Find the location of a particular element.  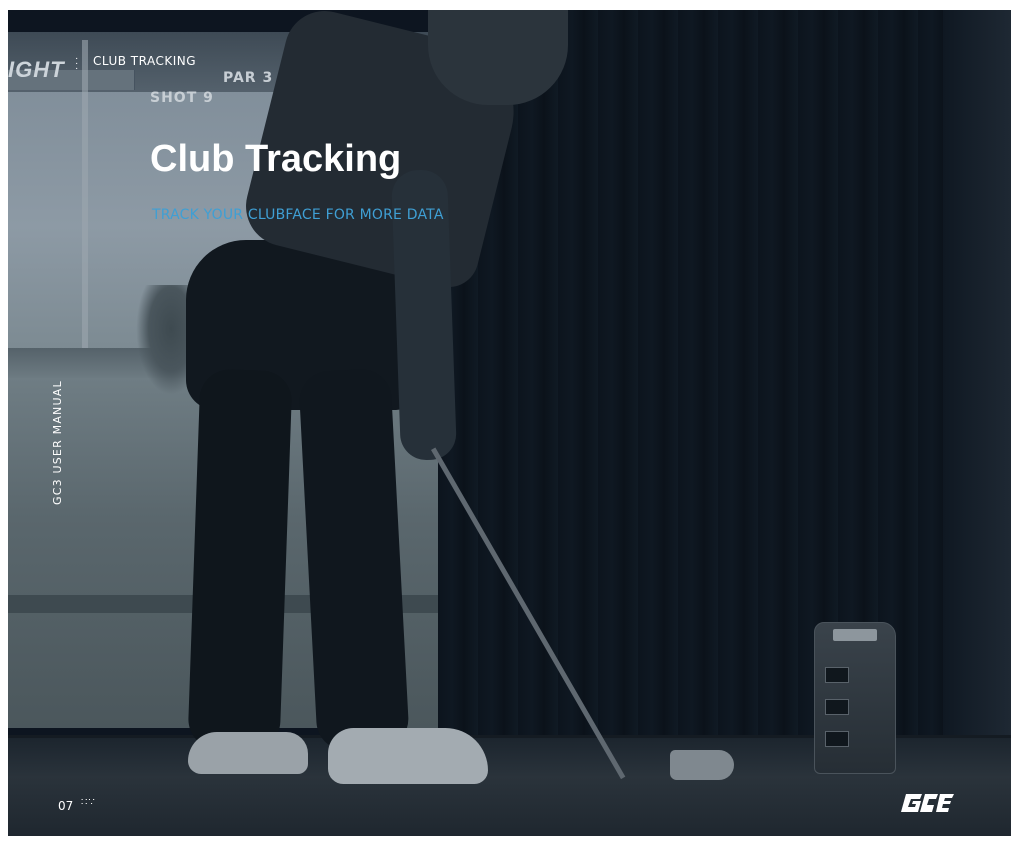

golfer-left-leg is located at coordinates (240, 560).